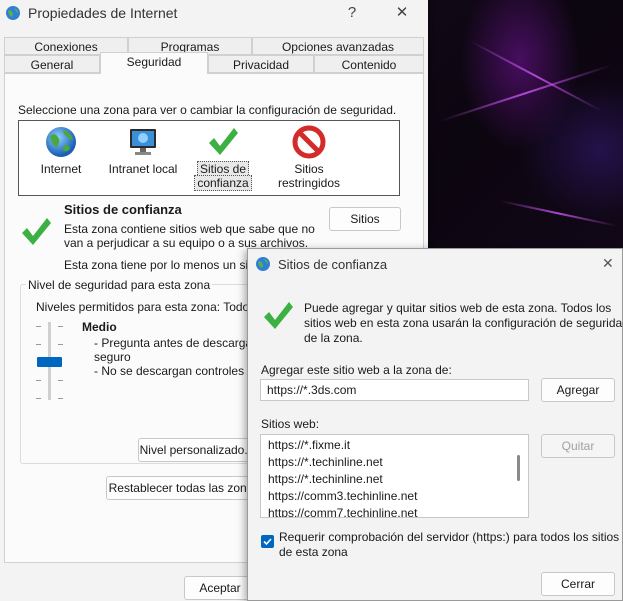  What do you see at coordinates (342, 496) in the screenshot?
I see `list-item: https://comm3.techinline.net` at bounding box center [342, 496].